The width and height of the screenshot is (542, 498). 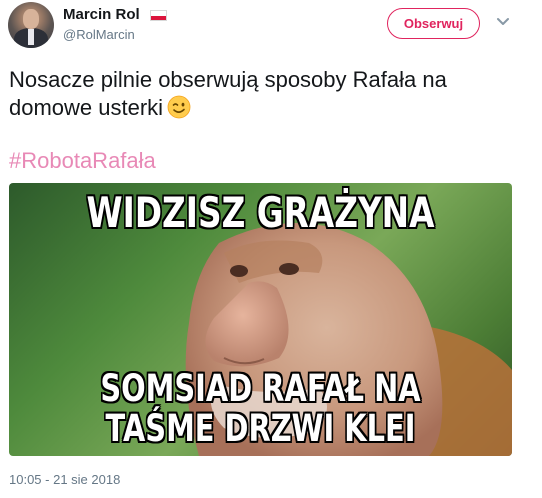 I want to click on poland-flag-icon, so click(x=158, y=15).